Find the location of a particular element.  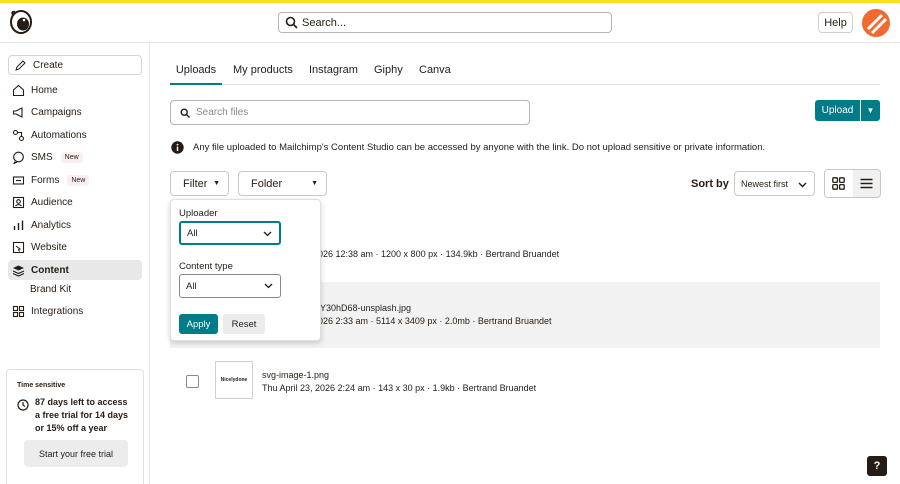

file-thumbnail: Nicelydone is located at coordinates (234, 380).